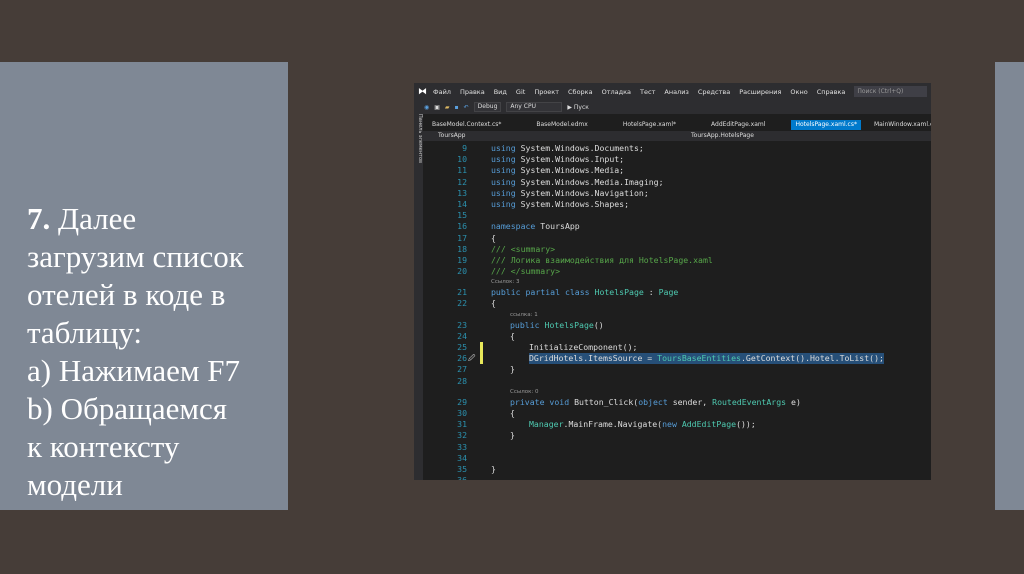 This screenshot has height=574, width=1024. What do you see at coordinates (613, 424) in the screenshot?
I see `code-token: .MainFrame.Navigate(` at bounding box center [613, 424].